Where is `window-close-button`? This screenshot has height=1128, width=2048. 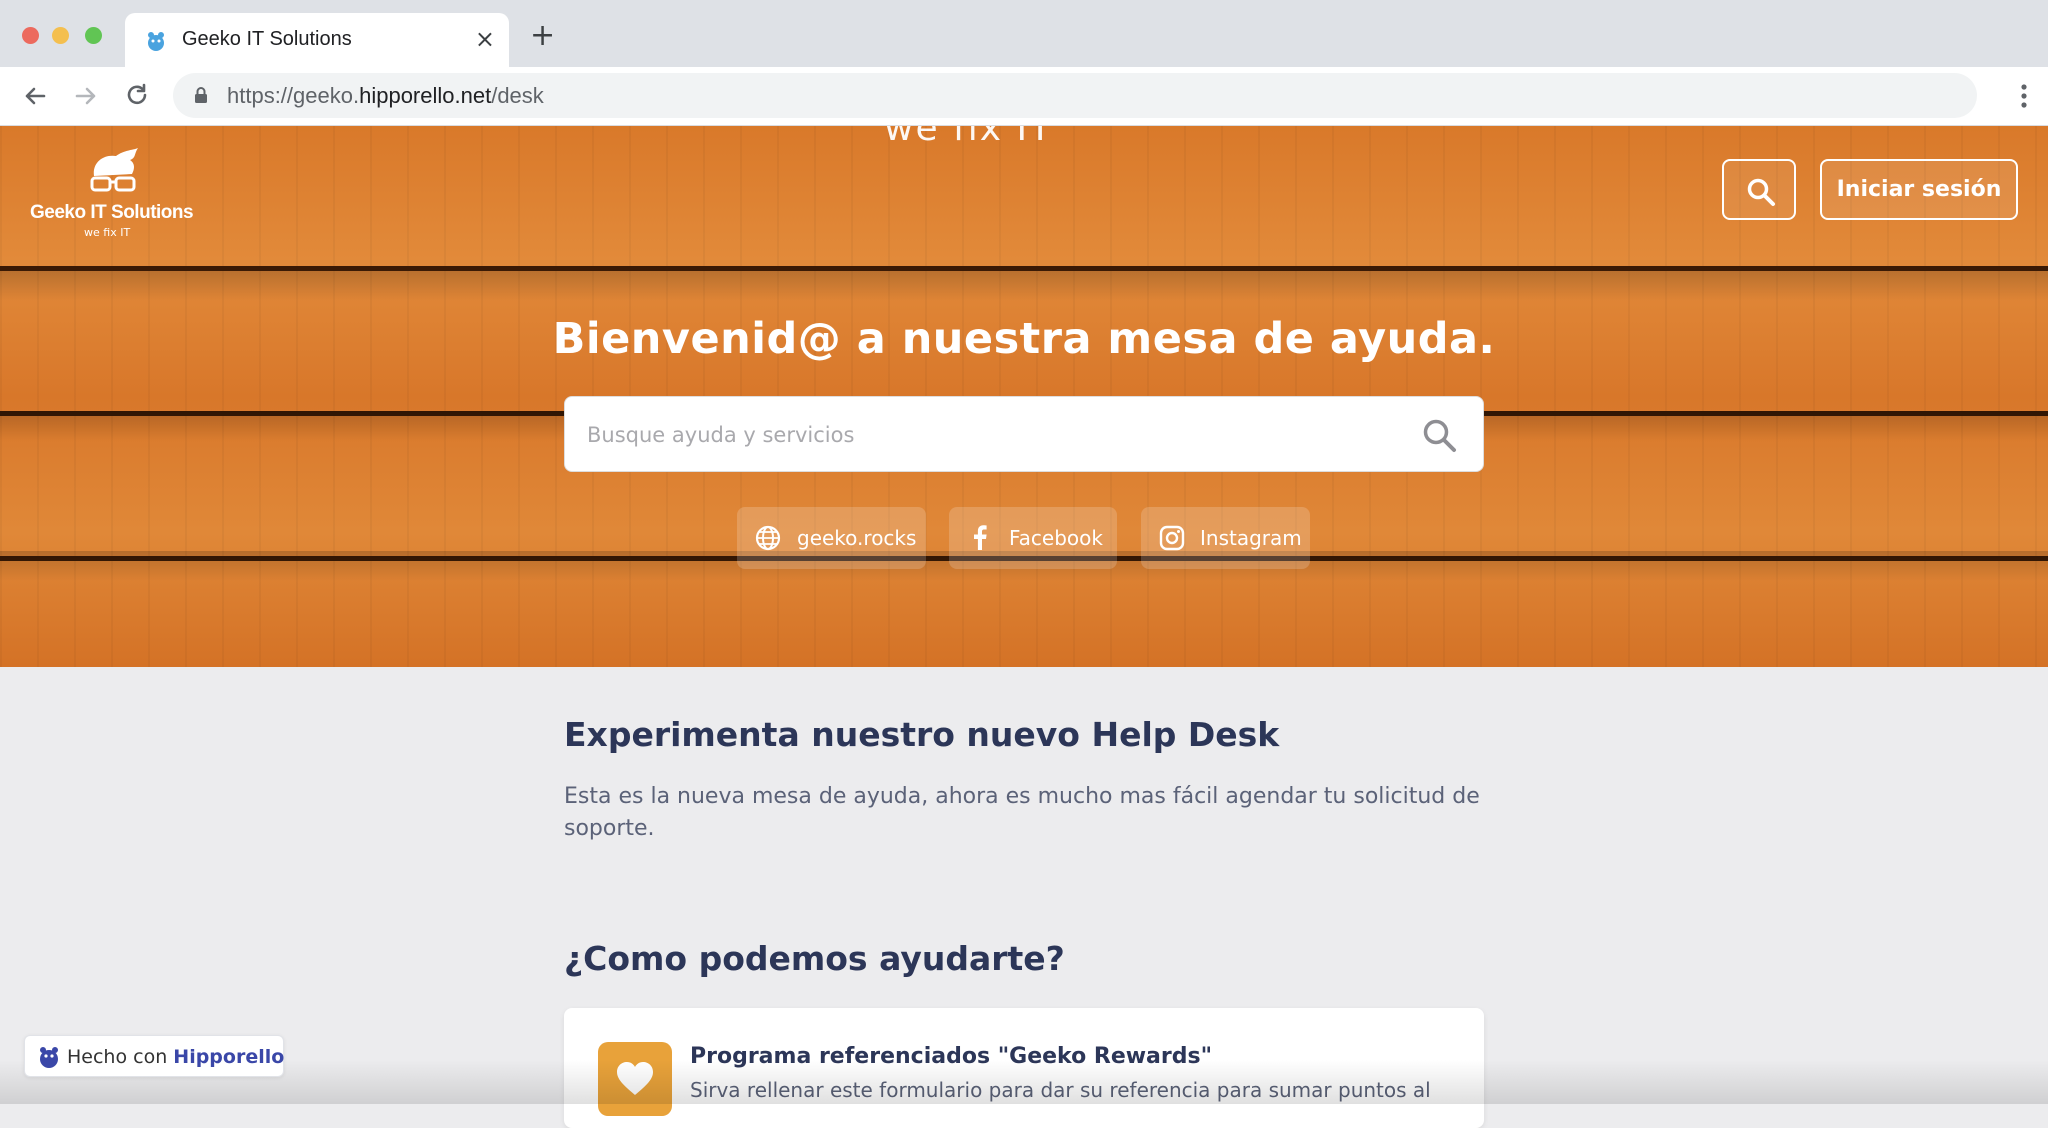
window-close-button is located at coordinates (30, 35).